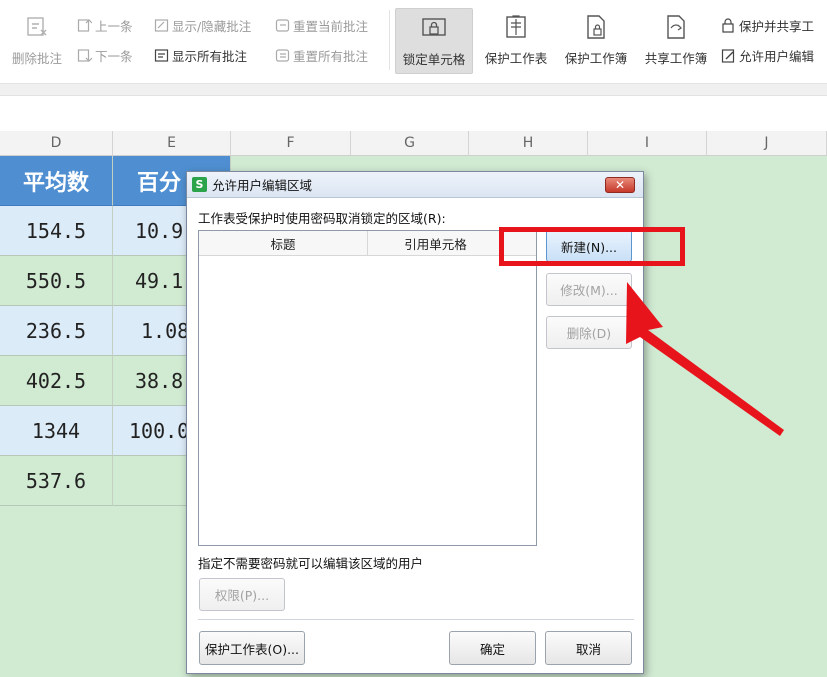  I want to click on prev-comment-icon, so click(84, 25).